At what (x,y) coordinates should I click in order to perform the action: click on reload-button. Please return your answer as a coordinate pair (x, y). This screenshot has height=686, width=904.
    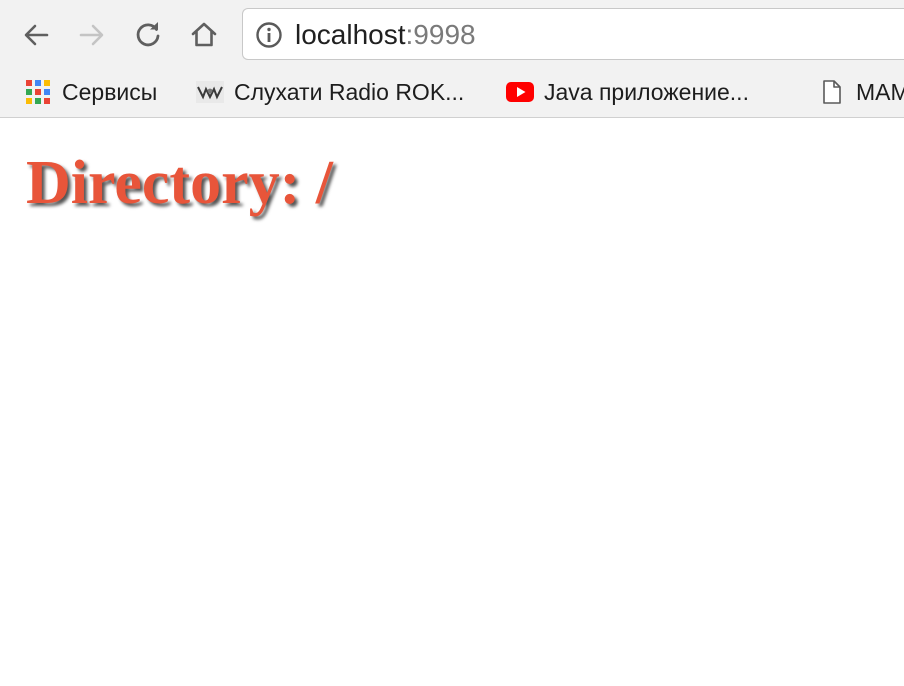
    Looking at the image, I should click on (148, 35).